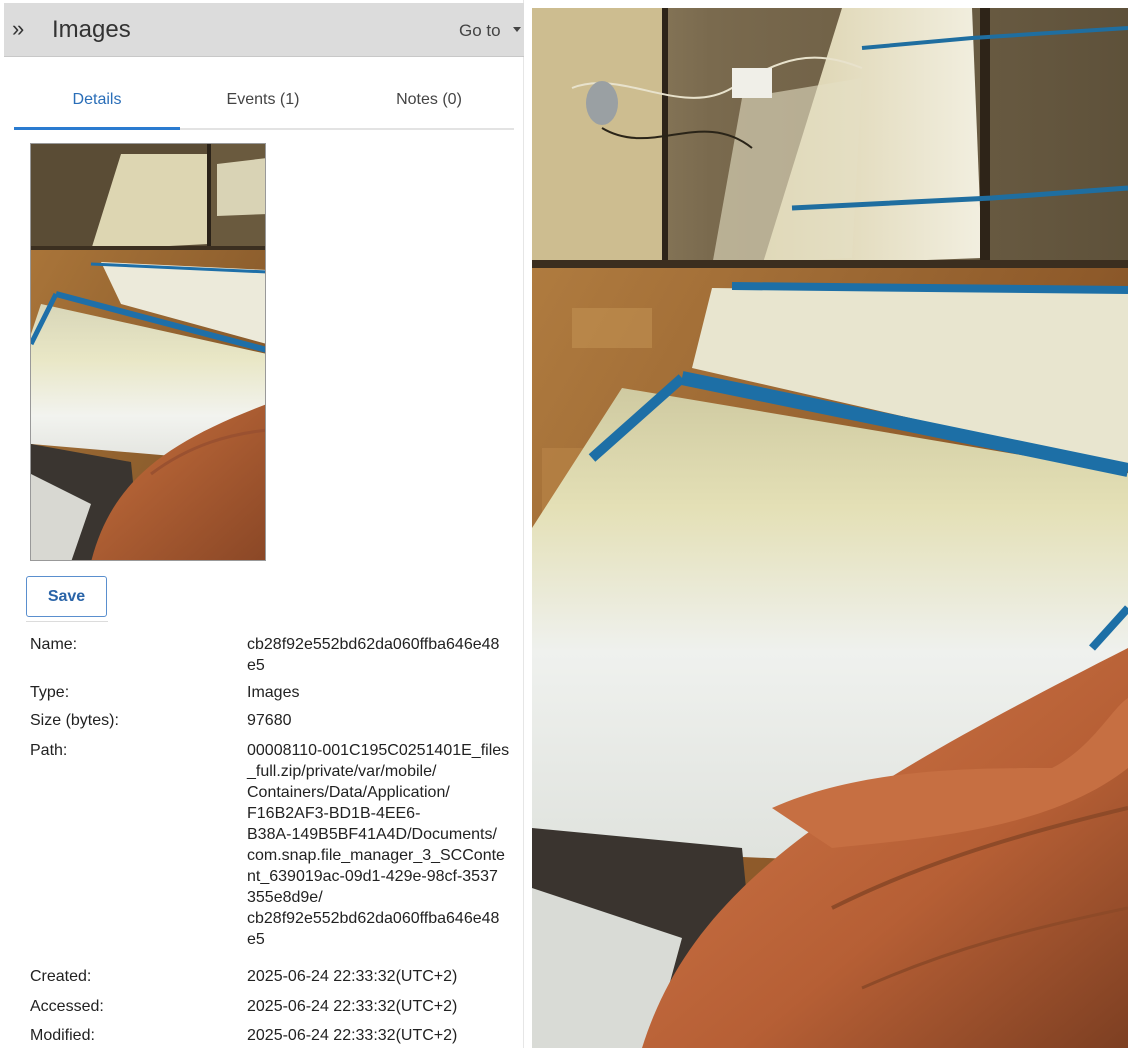  I want to click on save-button: Save, so click(66, 596).